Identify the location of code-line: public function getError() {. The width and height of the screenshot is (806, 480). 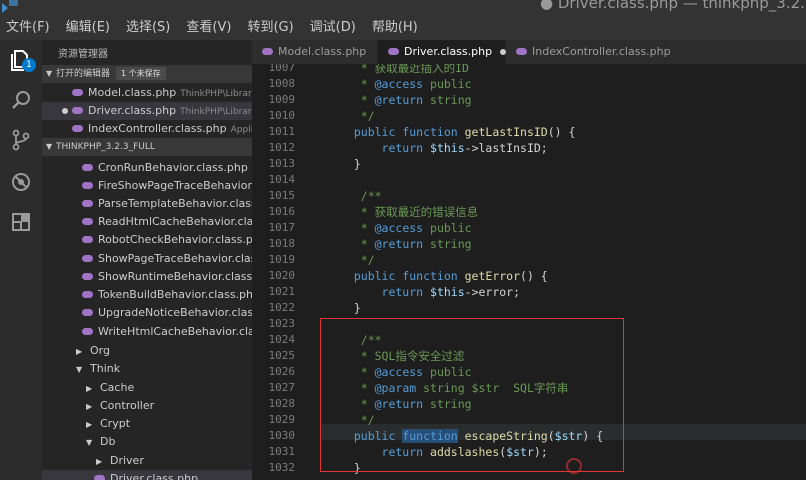
(444, 276).